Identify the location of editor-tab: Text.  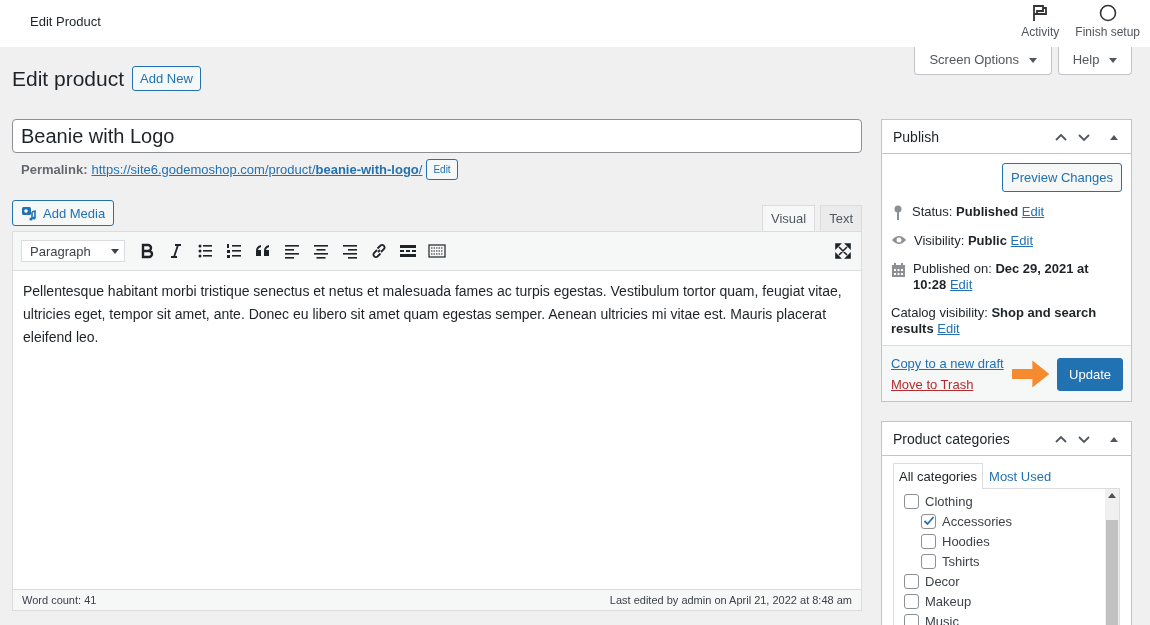
(841, 218).